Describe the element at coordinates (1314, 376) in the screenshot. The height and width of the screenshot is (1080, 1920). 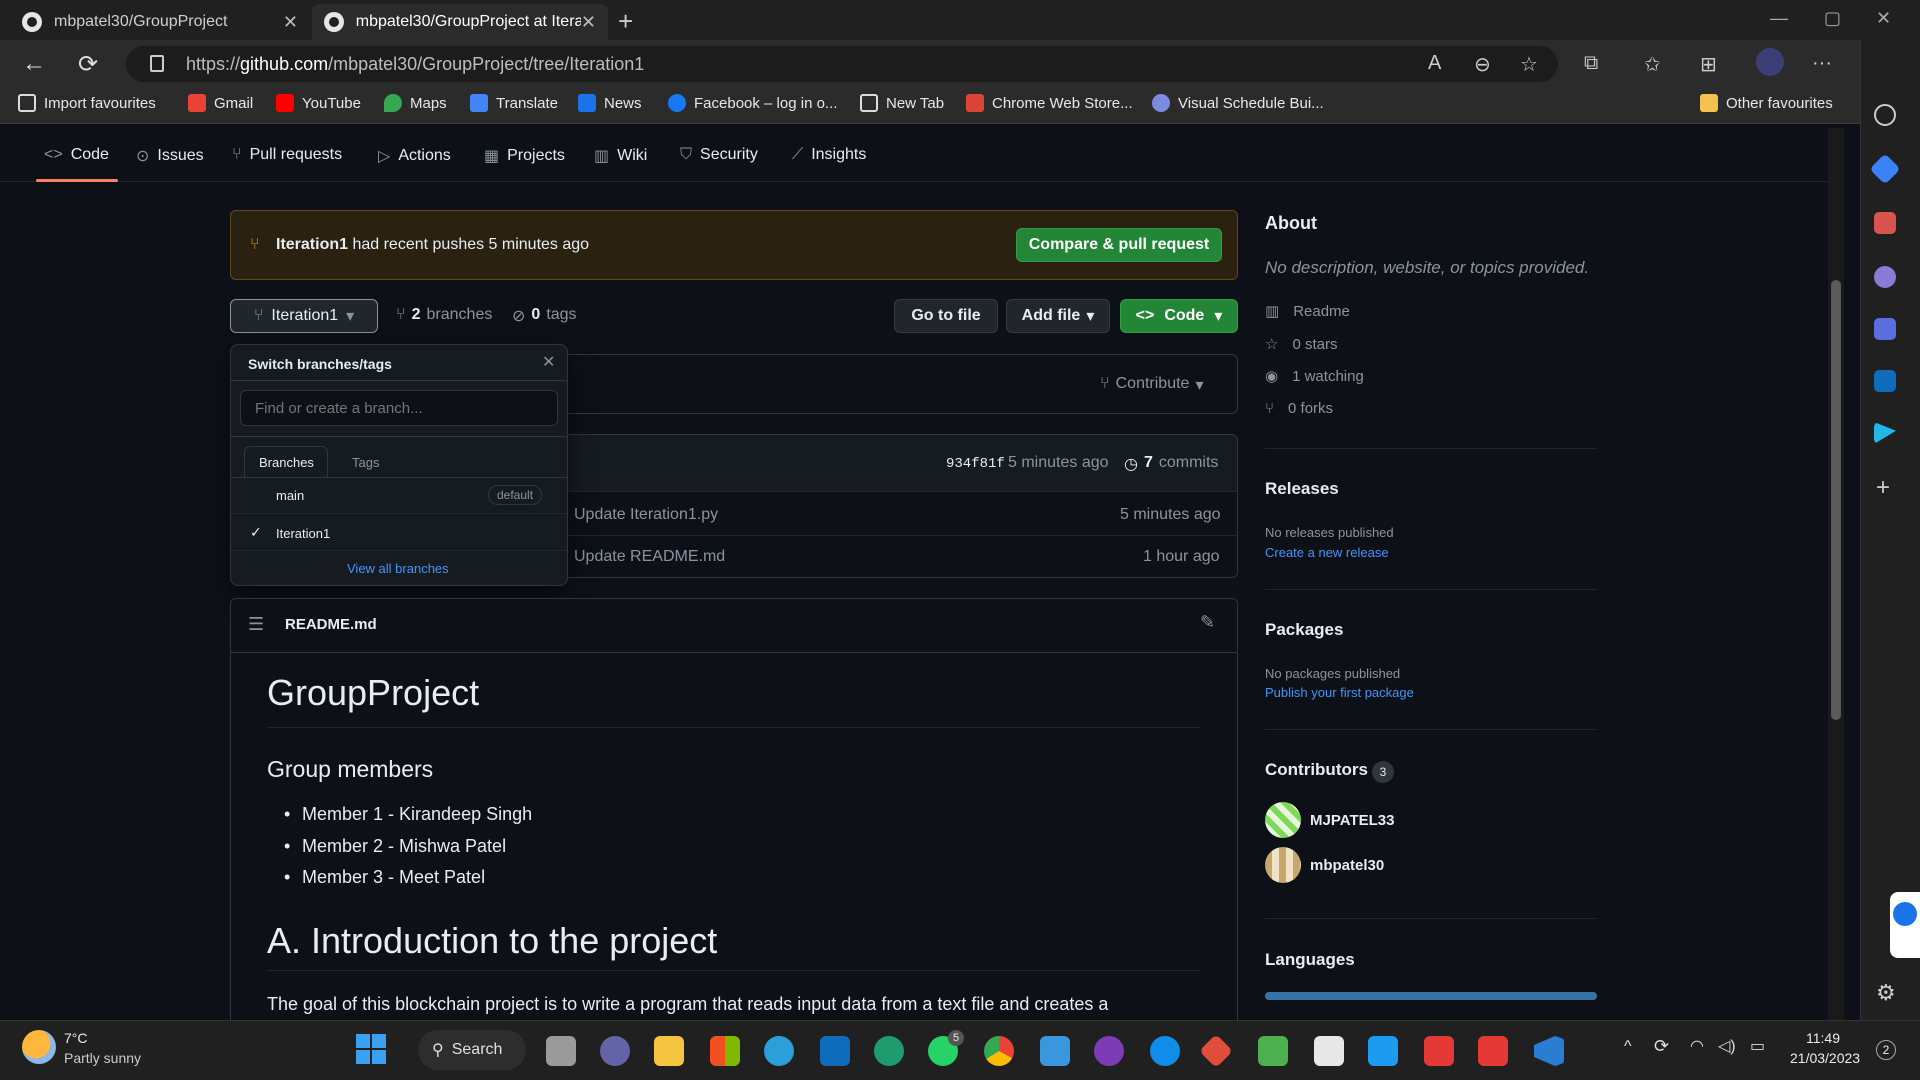
I see `watching-link: ◉ 1 watching` at that location.